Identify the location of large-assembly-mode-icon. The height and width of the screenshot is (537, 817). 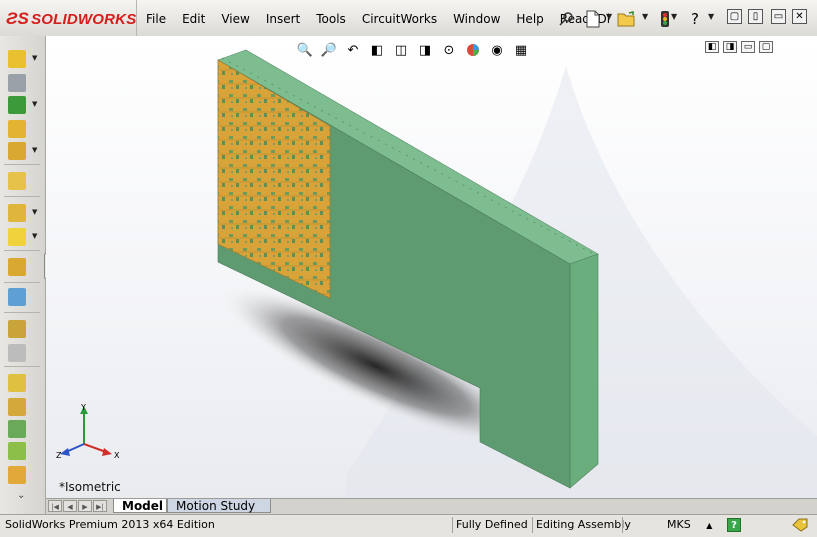
(17, 475).